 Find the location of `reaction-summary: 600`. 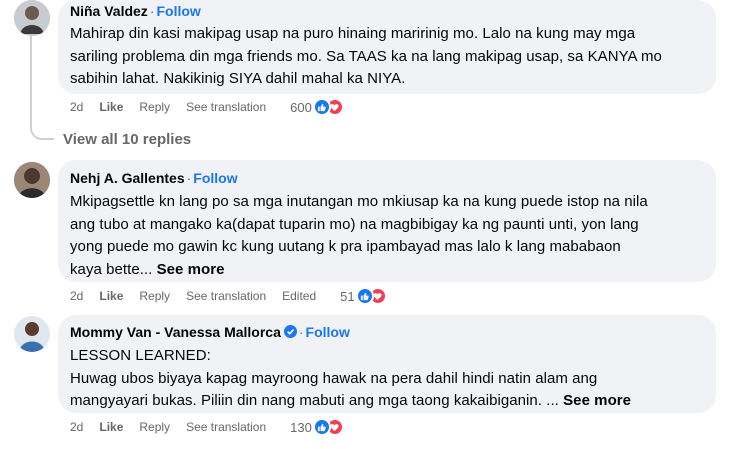

reaction-summary: 600 is located at coordinates (317, 107).